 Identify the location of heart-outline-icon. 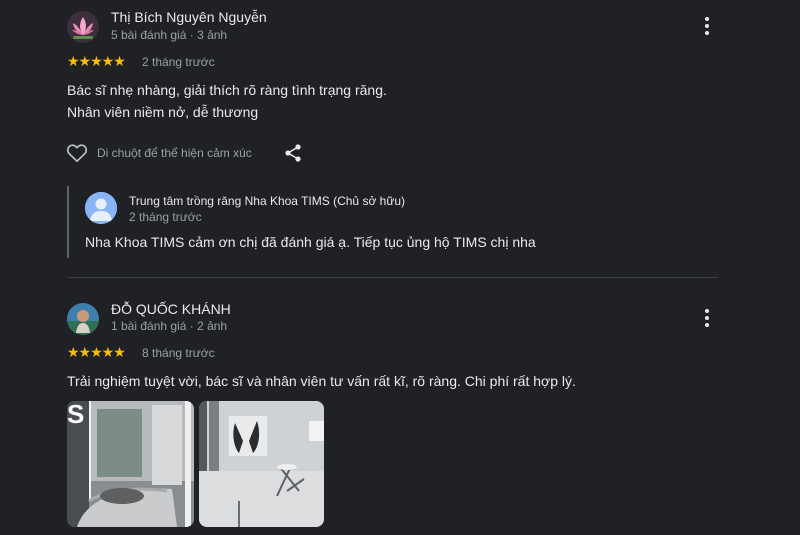
(77, 153).